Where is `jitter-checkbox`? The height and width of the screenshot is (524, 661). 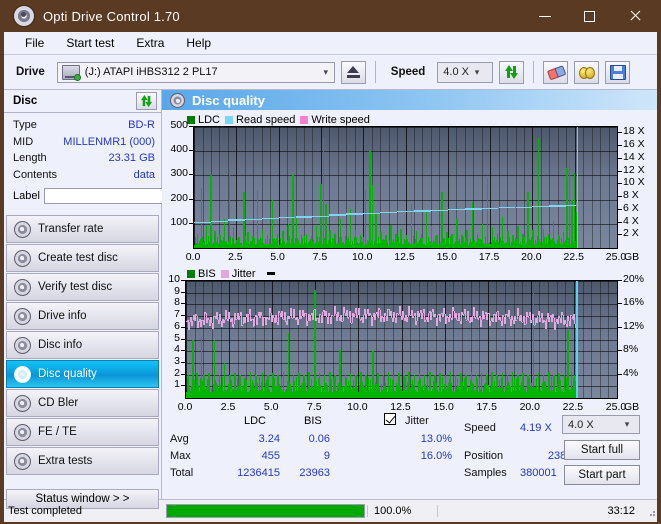 jitter-checkbox is located at coordinates (390, 419).